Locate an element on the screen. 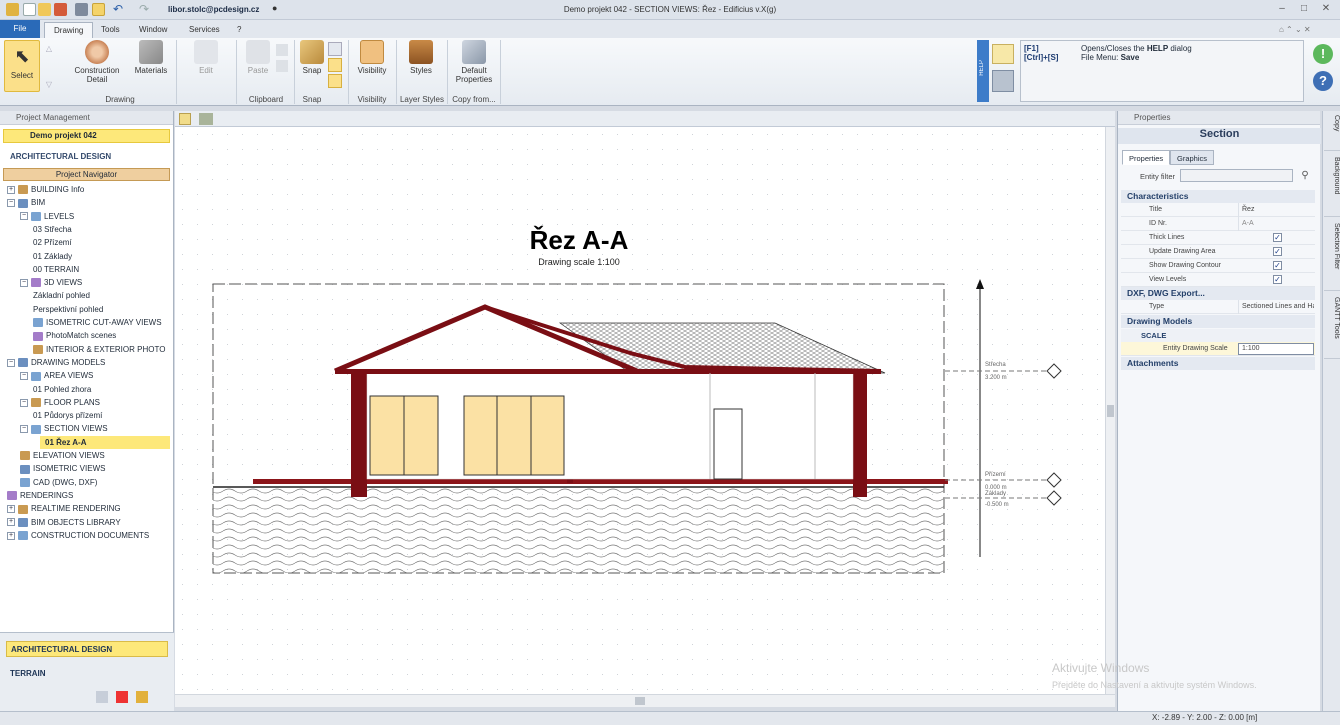 The height and width of the screenshot is (725, 1340). tab-graphics: Graphics is located at coordinates (1192, 157).